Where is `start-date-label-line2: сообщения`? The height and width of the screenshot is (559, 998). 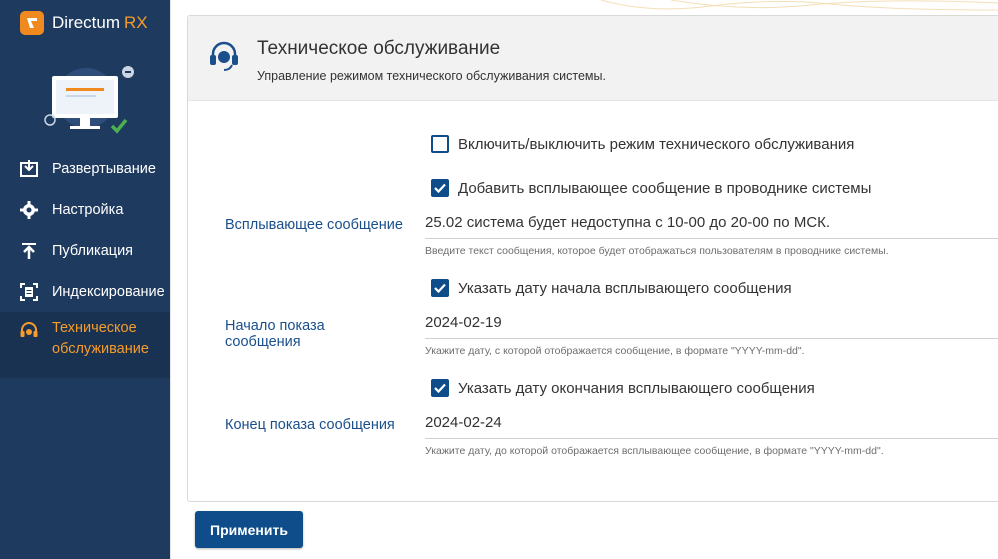
start-date-label-line2: сообщения is located at coordinates (263, 342).